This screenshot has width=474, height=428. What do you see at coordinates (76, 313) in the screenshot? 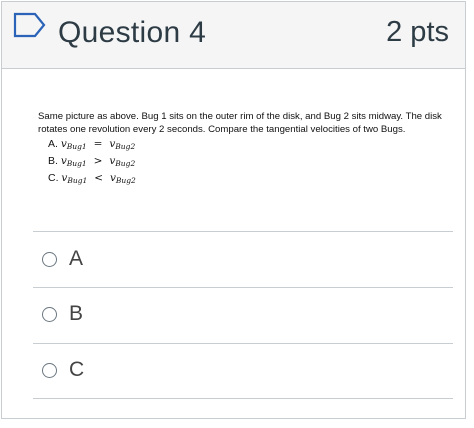
I see `answer-label-b: B` at bounding box center [76, 313].